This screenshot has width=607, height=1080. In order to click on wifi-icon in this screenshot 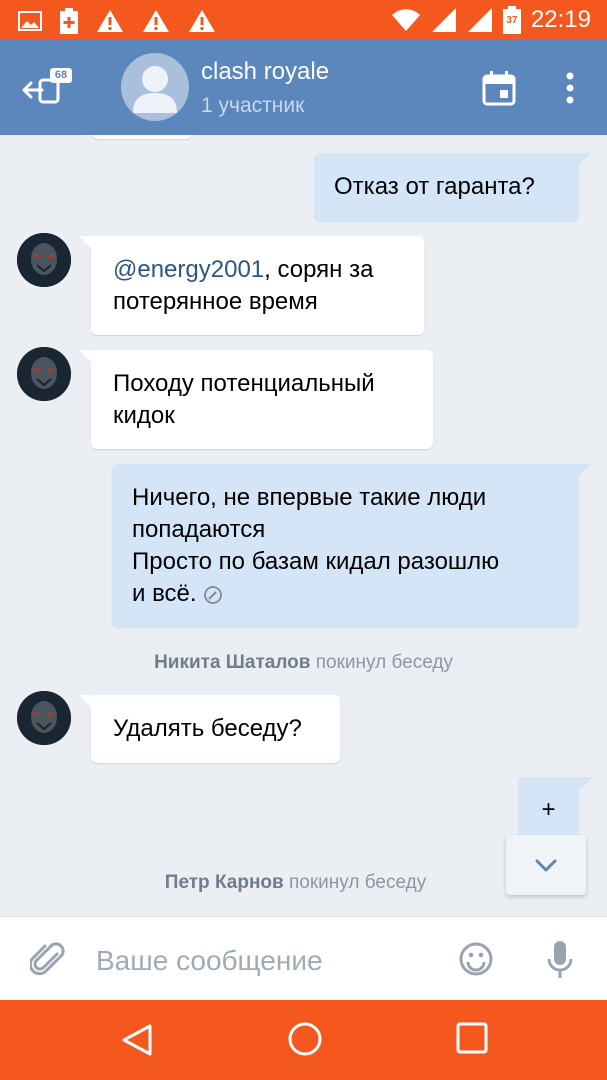, I will do `click(405, 20)`.